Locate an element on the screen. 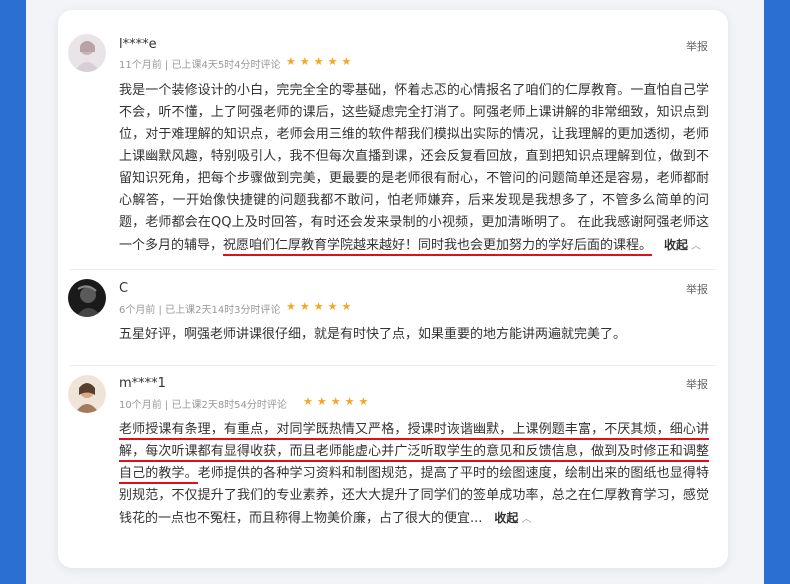  review-meta: 6个月前 | 已上课2天14时3分时评论 is located at coordinates (200, 310).